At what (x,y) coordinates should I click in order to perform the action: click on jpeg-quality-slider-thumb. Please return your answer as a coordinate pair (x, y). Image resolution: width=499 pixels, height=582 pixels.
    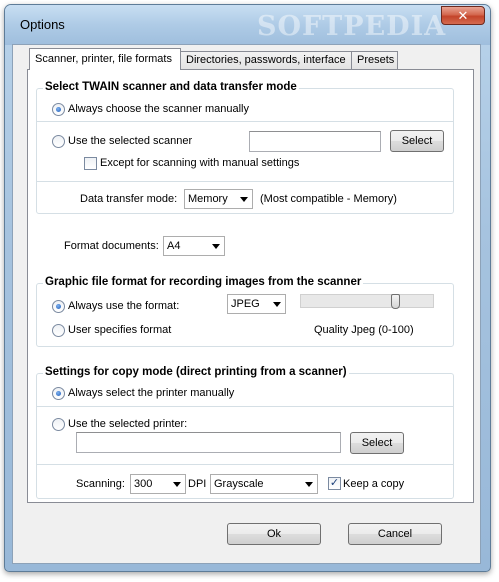
    Looking at the image, I should click on (396, 301).